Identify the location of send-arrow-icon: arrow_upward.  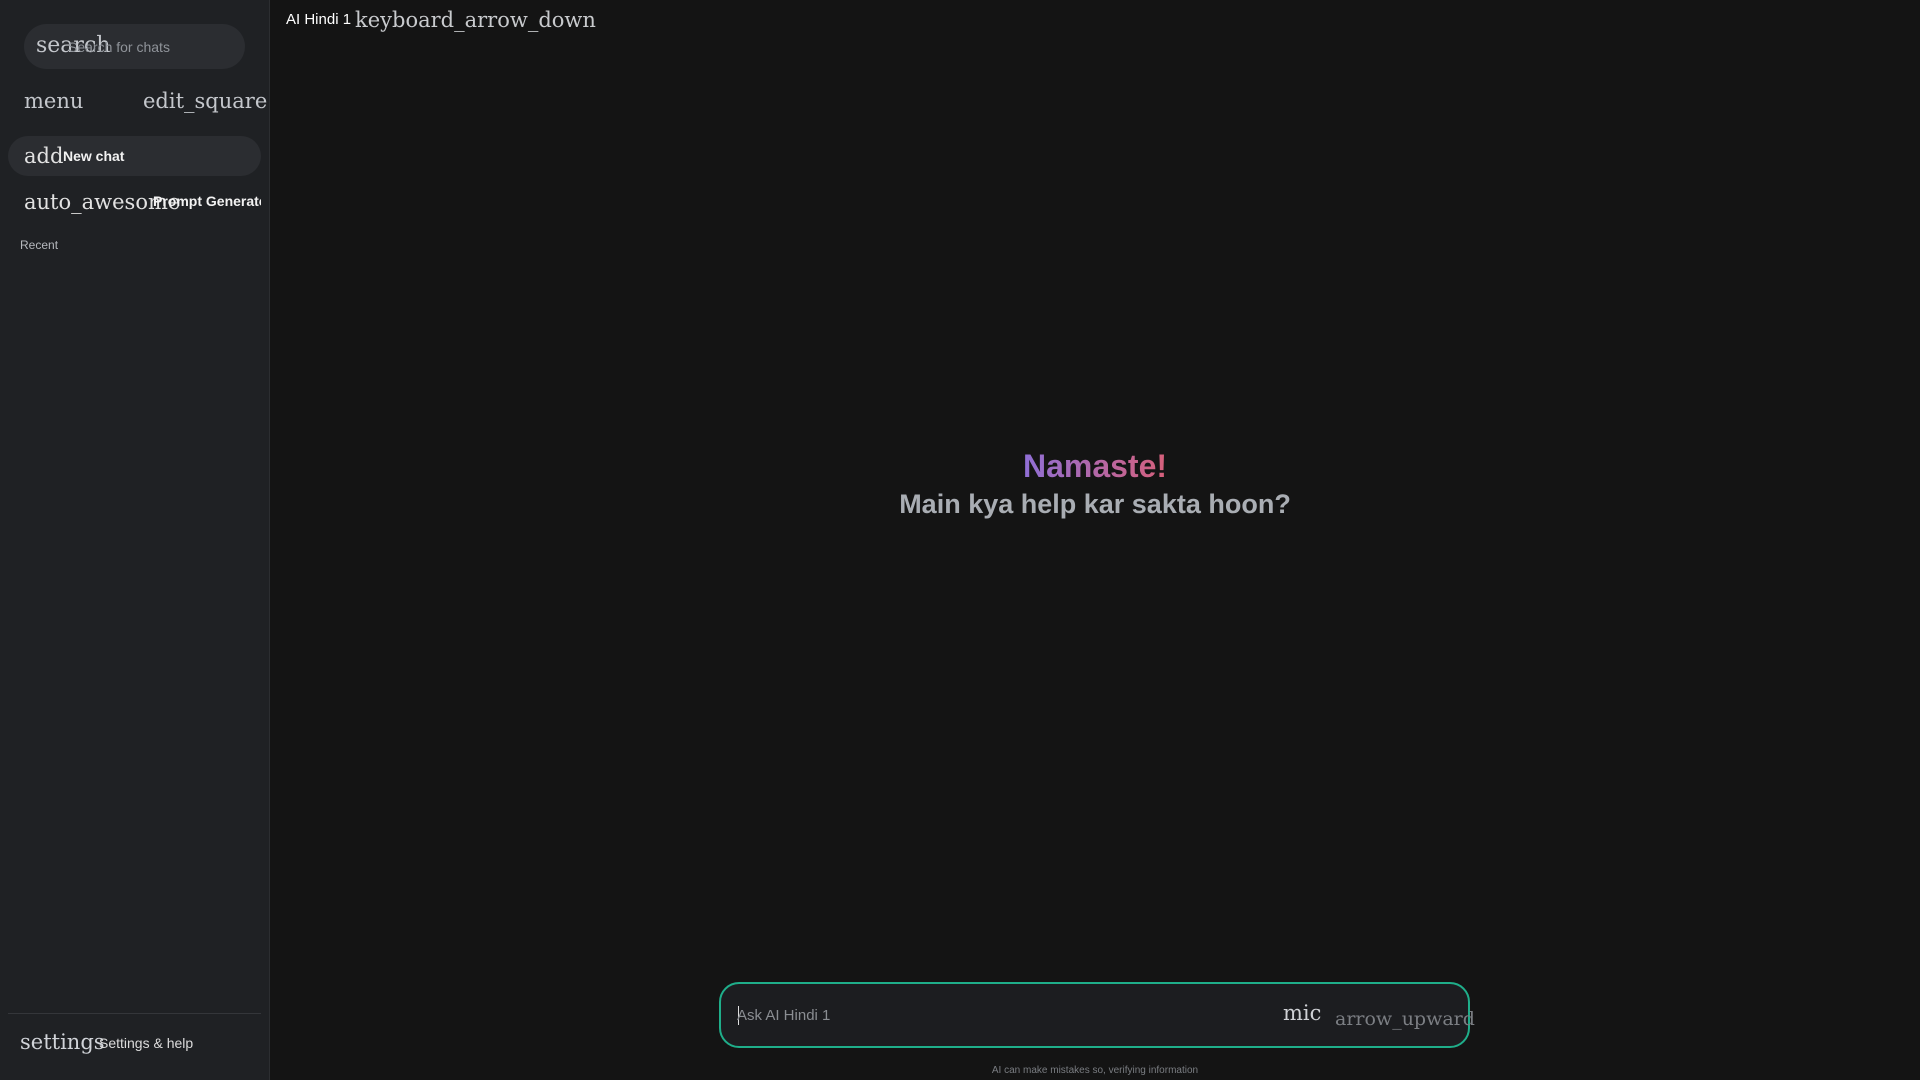
(1405, 1019).